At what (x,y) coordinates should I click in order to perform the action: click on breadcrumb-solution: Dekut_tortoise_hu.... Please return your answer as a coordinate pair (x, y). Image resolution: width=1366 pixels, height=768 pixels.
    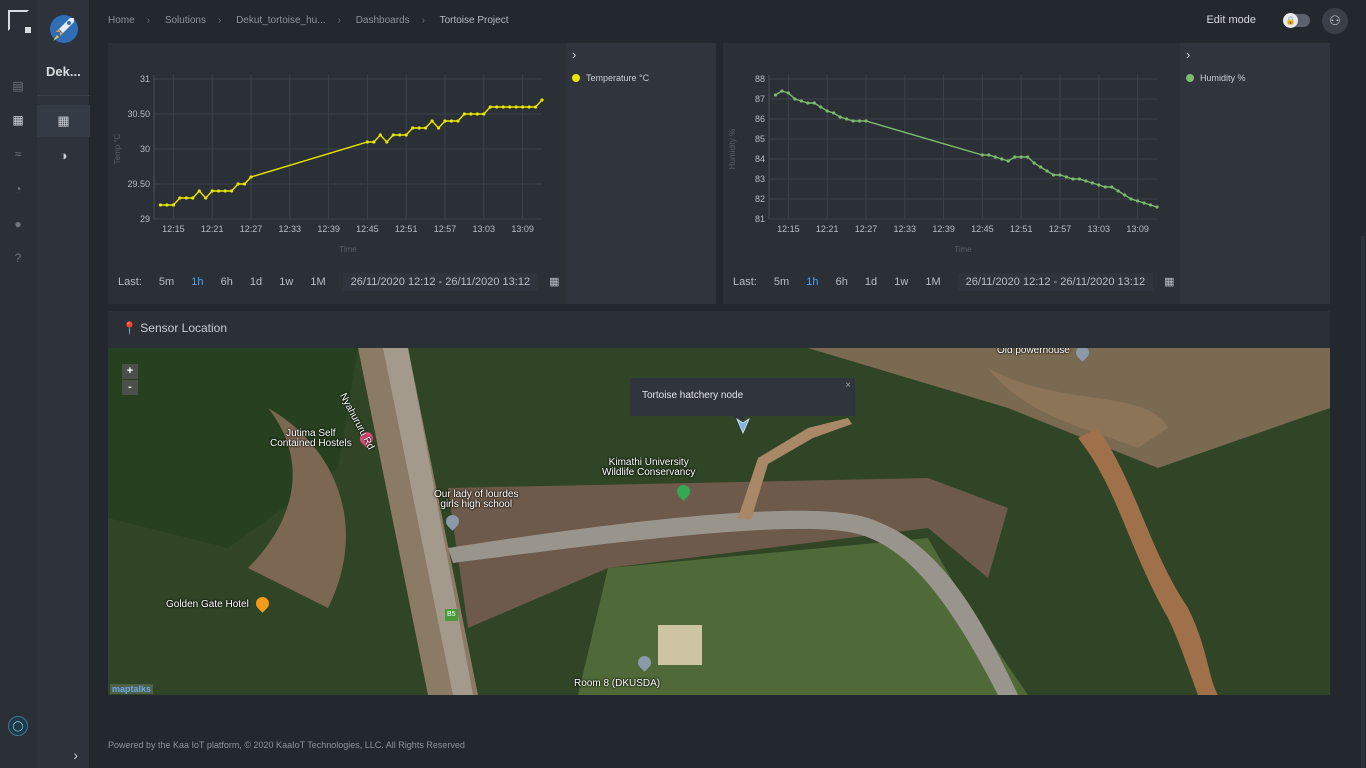
    Looking at the image, I should click on (281, 20).